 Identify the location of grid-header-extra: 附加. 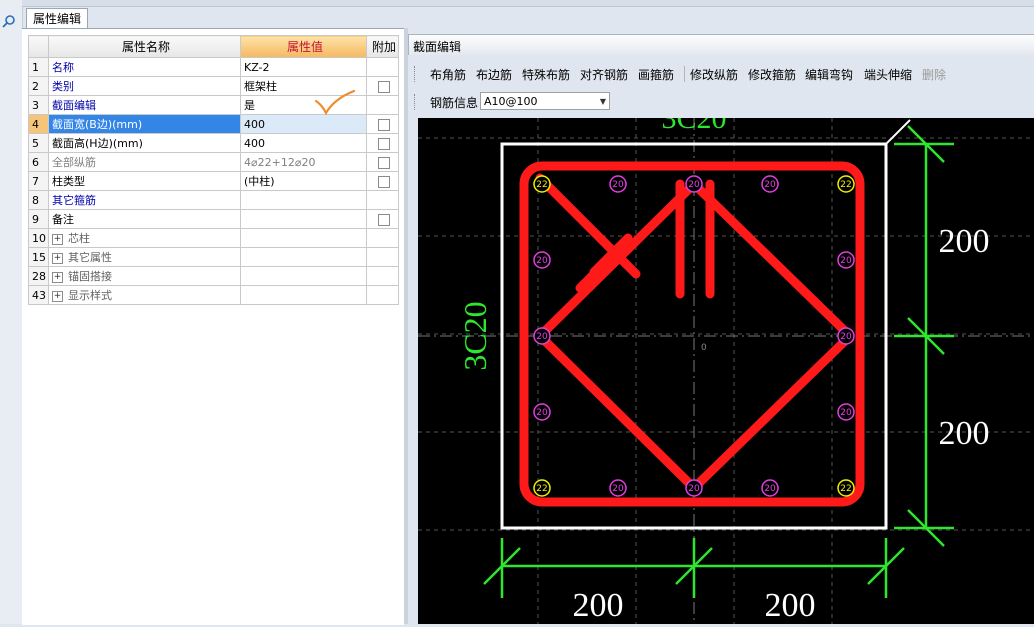
(382, 46).